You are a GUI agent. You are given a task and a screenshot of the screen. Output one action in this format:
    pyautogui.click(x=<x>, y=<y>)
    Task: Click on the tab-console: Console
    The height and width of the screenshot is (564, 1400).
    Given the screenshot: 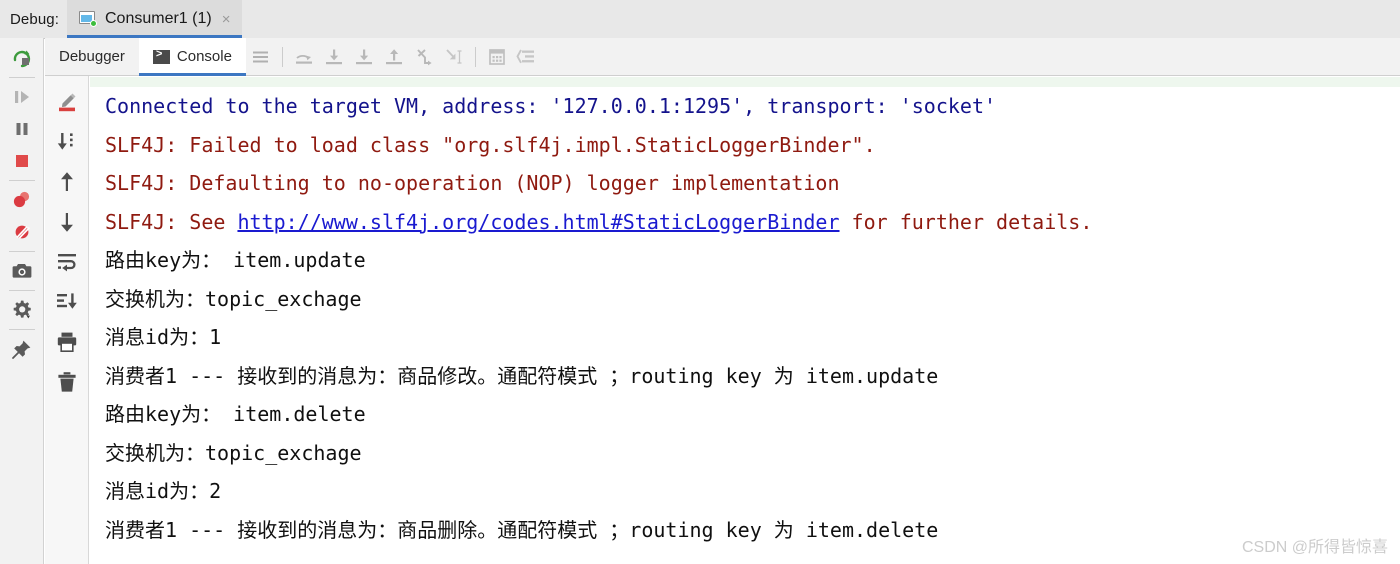 What is the action you would take?
    pyautogui.click(x=192, y=56)
    